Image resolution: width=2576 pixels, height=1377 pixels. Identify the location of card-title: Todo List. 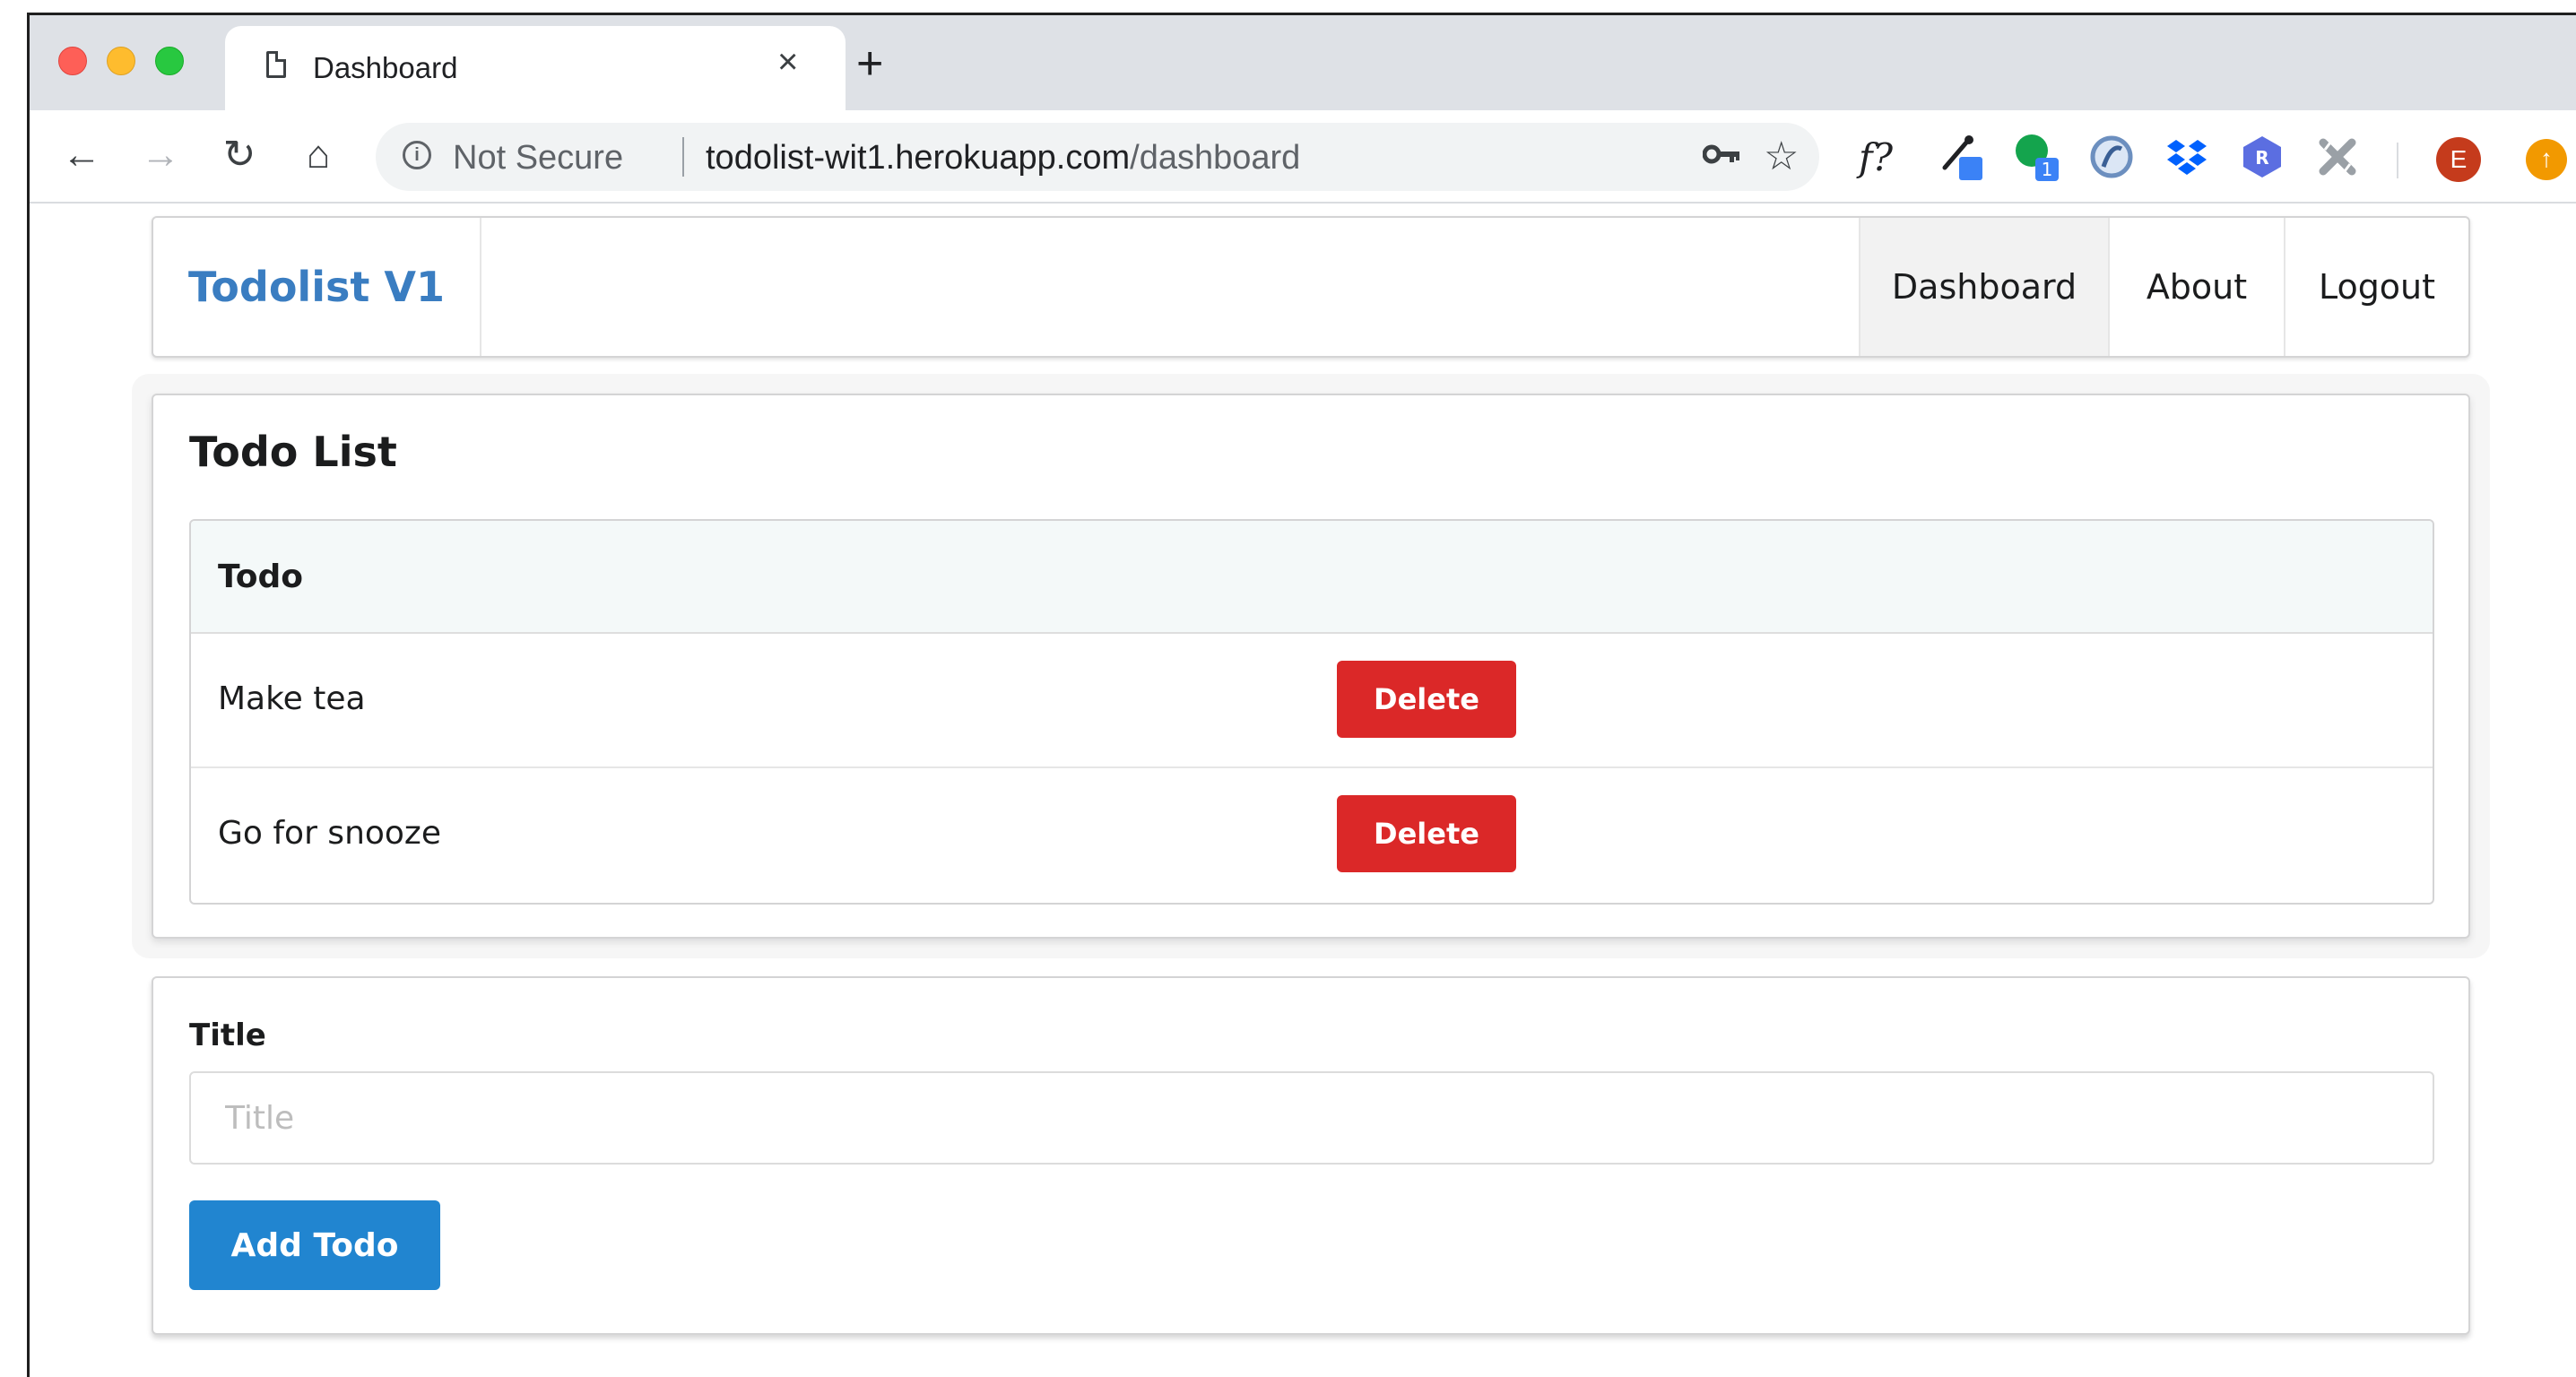
(293, 452).